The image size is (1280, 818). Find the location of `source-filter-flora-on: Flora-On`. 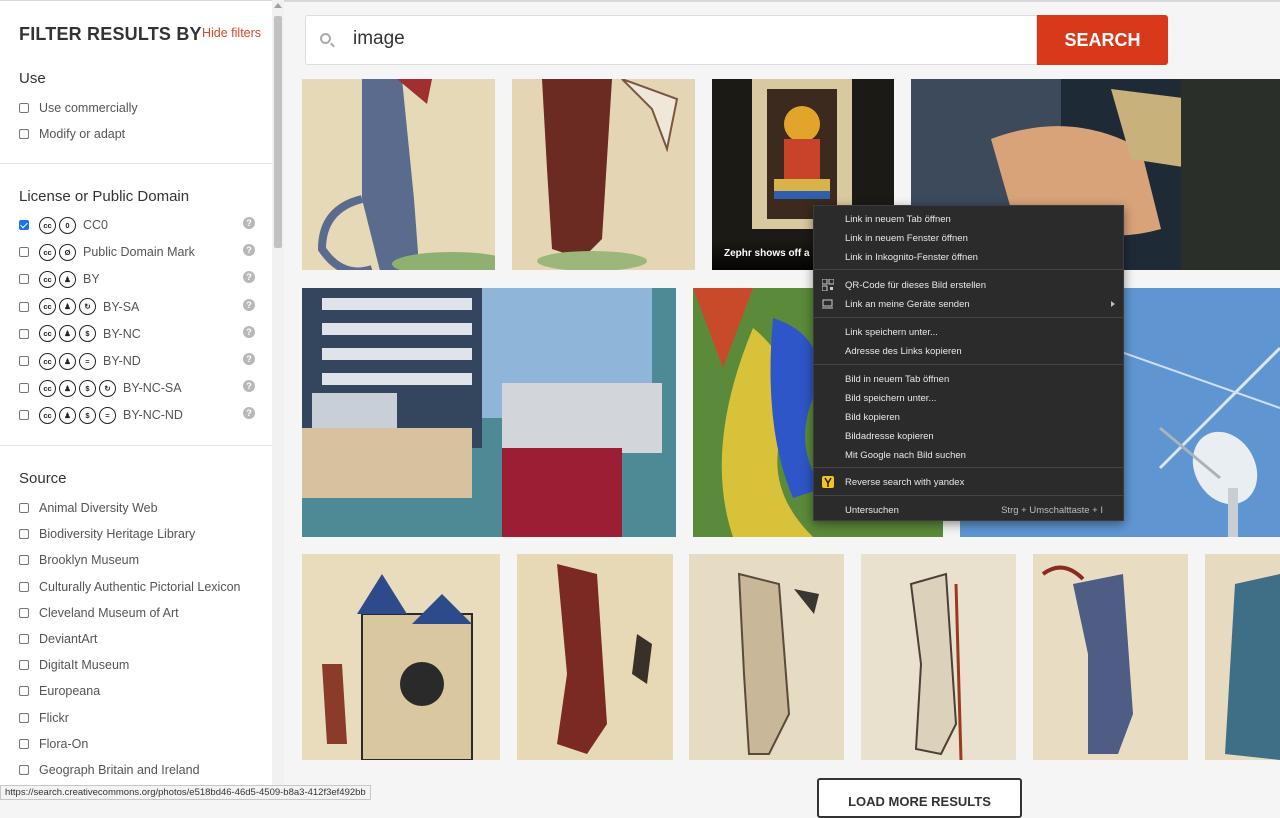

source-filter-flora-on: Flora-On is located at coordinates (53, 744).